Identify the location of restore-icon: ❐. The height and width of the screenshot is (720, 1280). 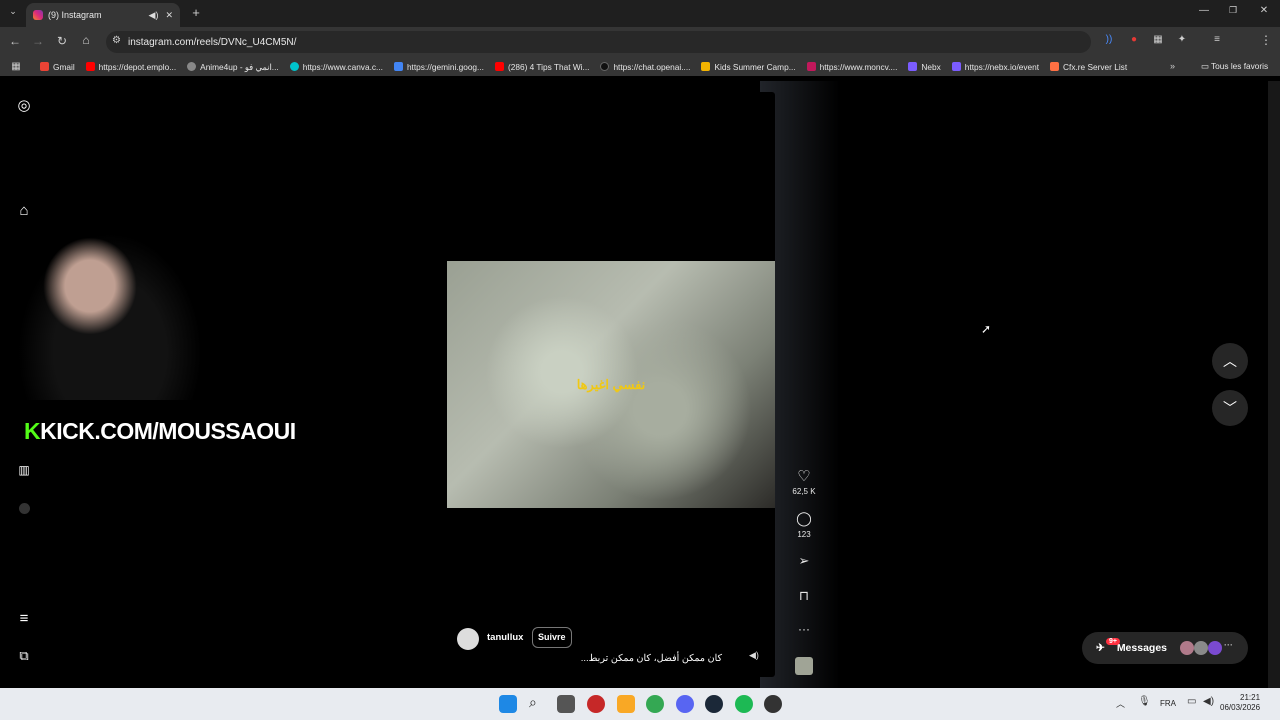
(1233, 10).